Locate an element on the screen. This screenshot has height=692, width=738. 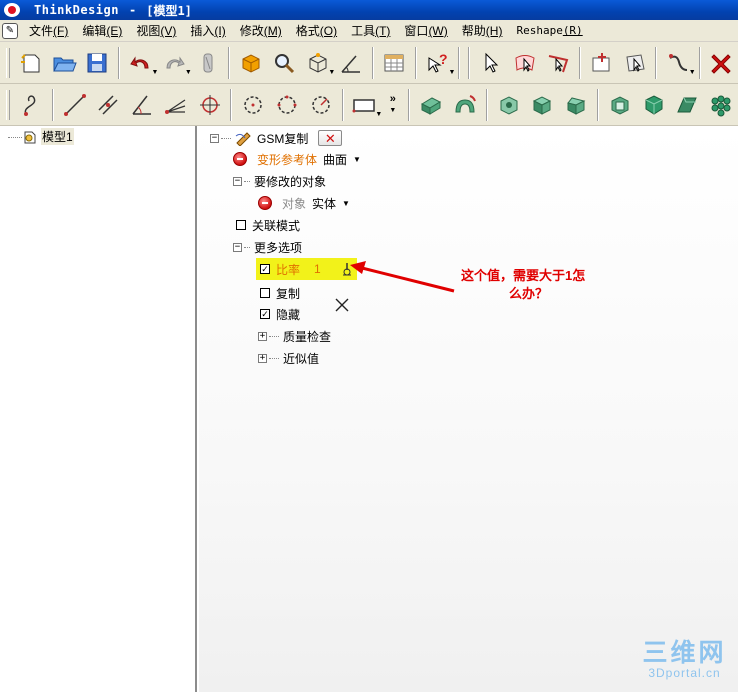
ratio-value-field: 1 is located at coordinates (317, 269).